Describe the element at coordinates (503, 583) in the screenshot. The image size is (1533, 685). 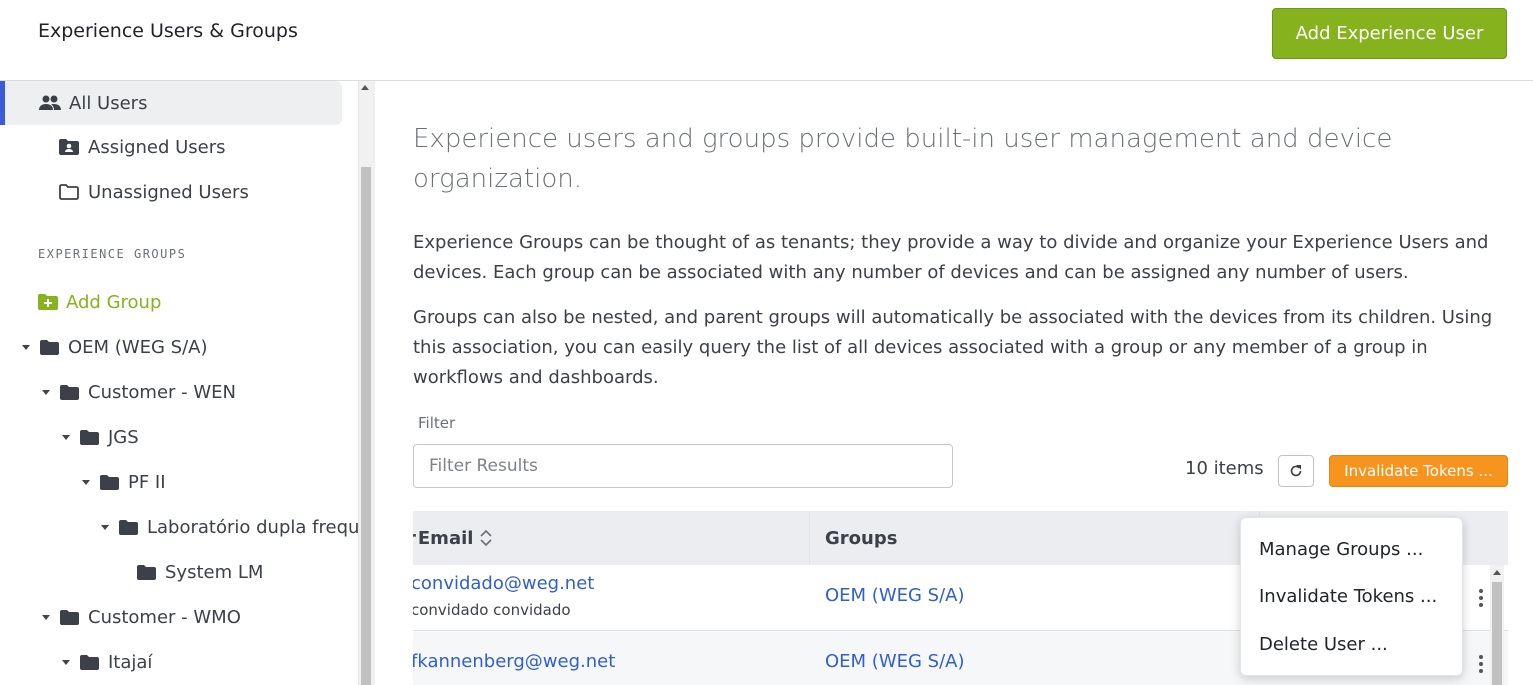
I see `user-email-link: convidado@weg.net` at that location.